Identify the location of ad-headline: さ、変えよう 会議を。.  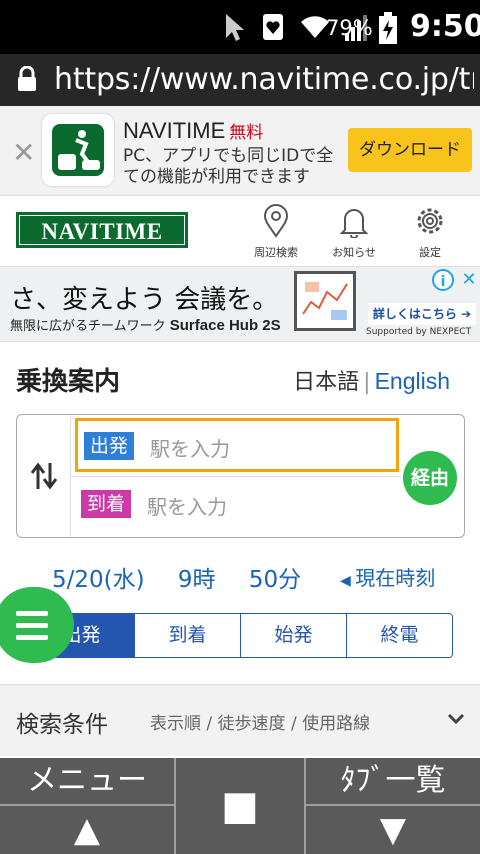
(144, 300).